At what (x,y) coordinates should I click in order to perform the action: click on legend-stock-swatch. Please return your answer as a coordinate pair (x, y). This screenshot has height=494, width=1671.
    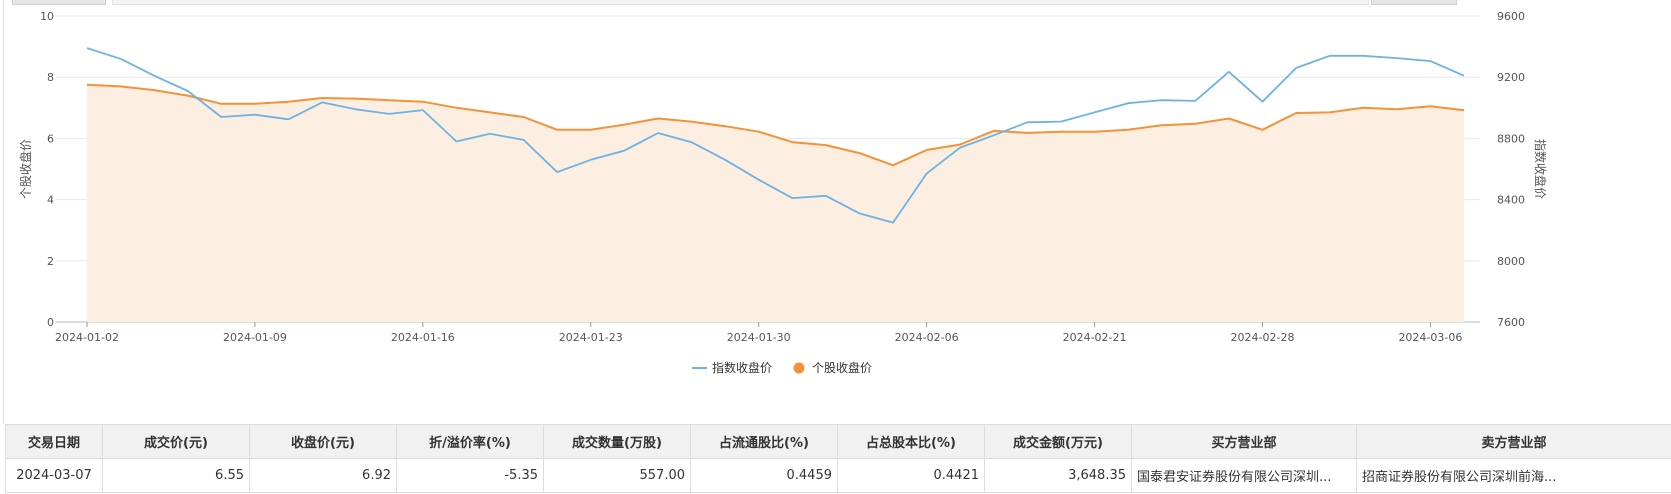
    Looking at the image, I should click on (799, 368).